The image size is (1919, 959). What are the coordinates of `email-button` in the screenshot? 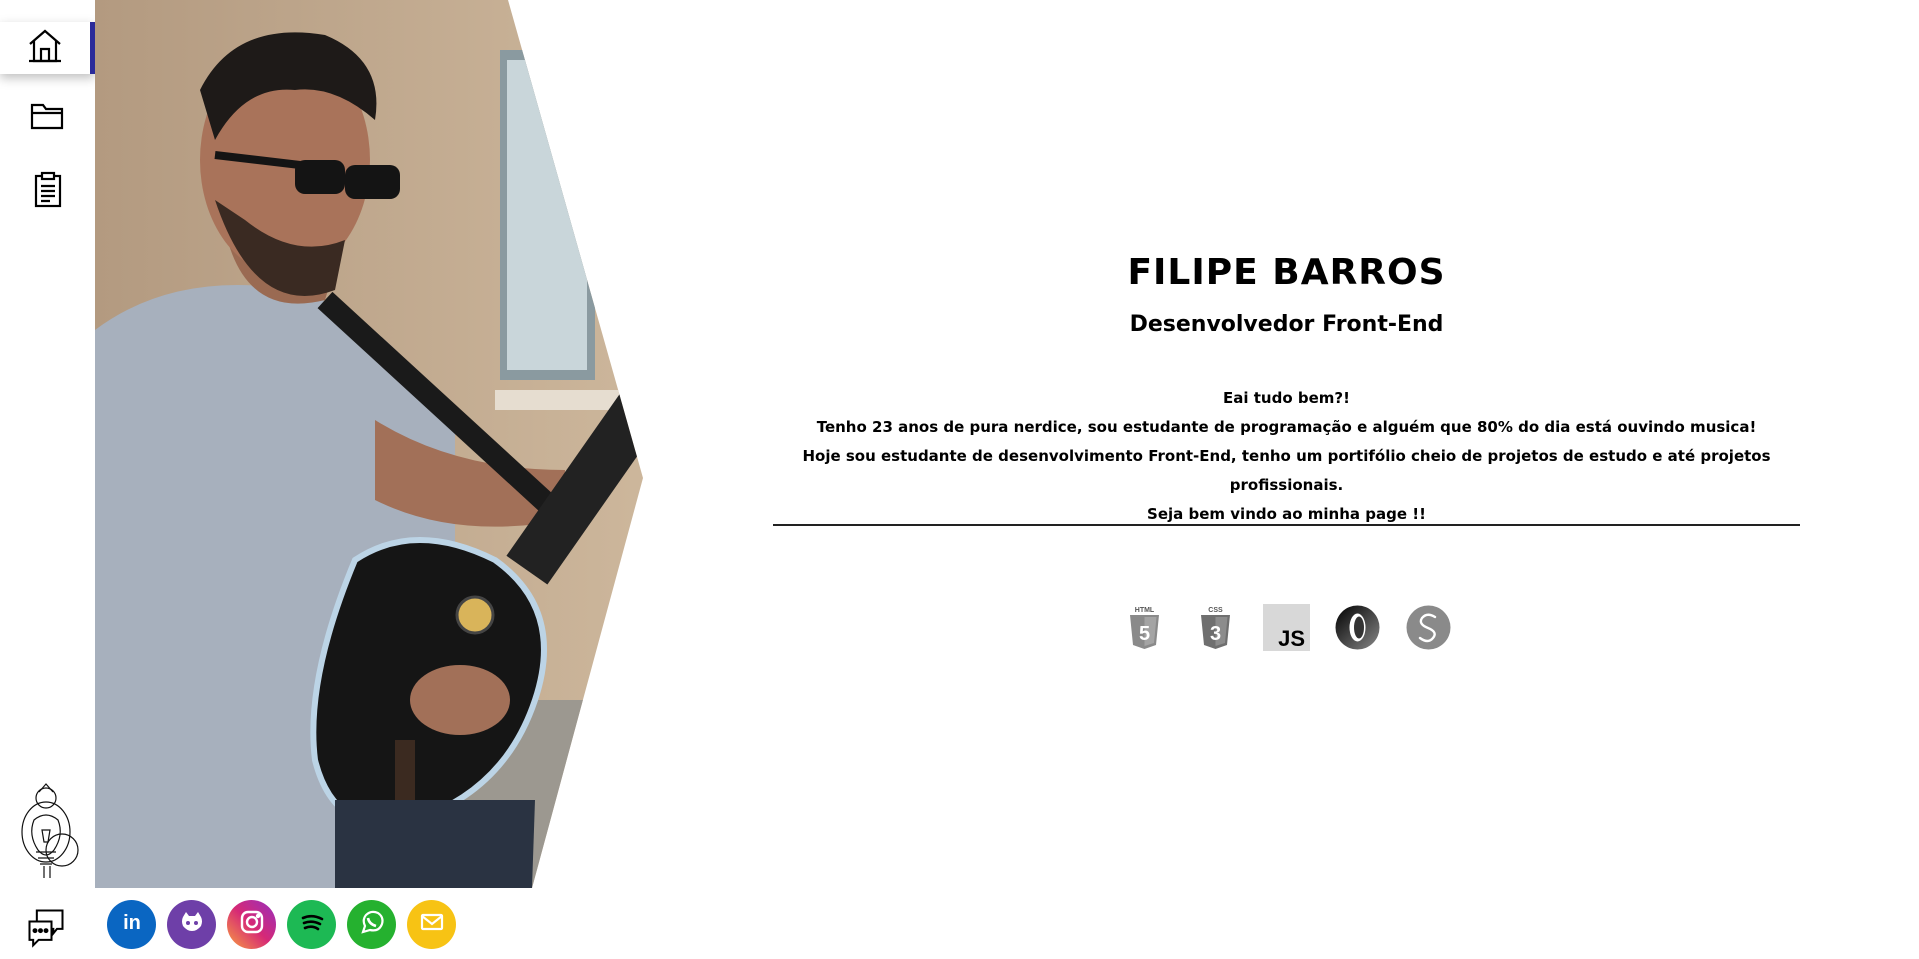 It's located at (431, 924).